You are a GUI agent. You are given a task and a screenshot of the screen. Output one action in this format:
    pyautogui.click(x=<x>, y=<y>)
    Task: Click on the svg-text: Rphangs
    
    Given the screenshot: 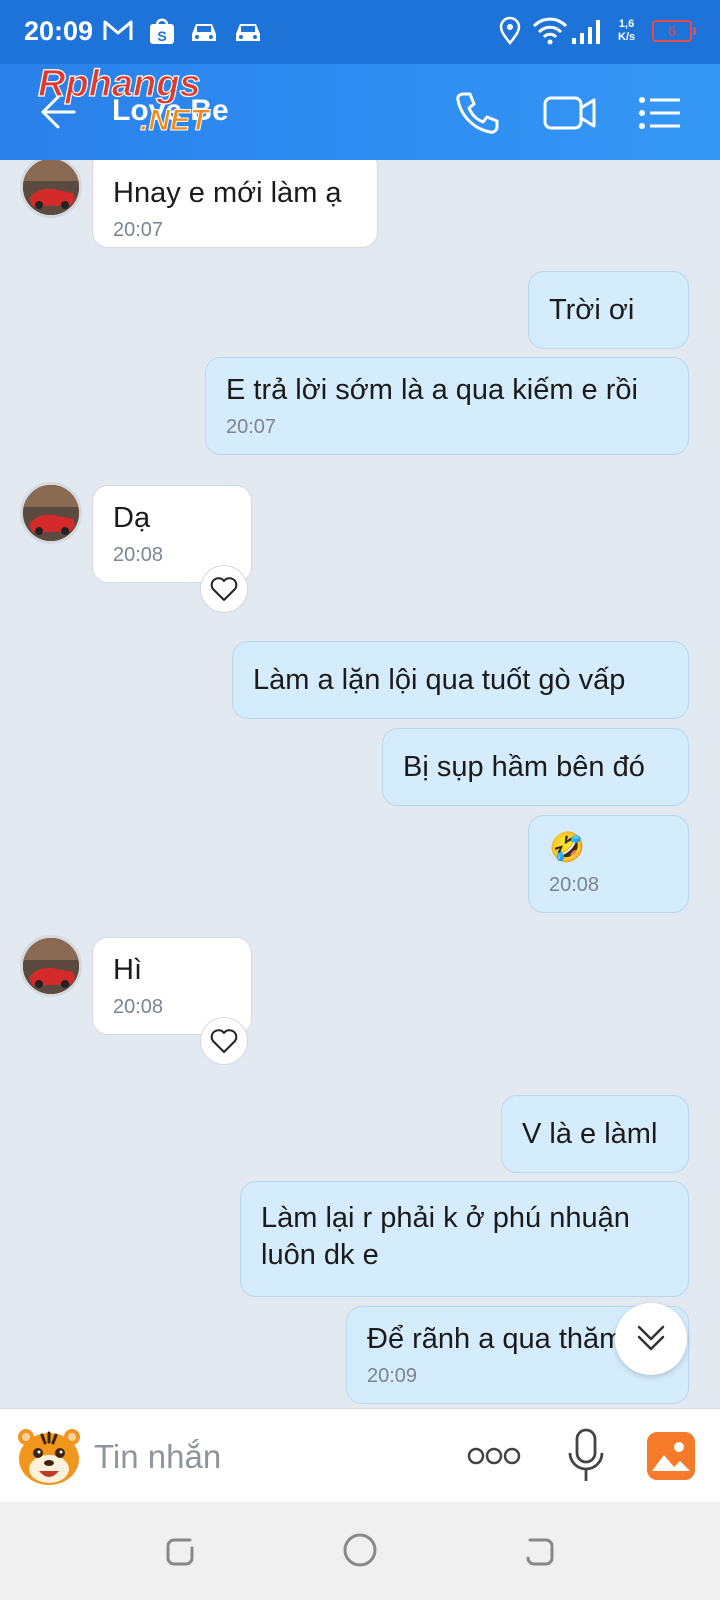 What is the action you would take?
    pyautogui.click(x=119, y=84)
    